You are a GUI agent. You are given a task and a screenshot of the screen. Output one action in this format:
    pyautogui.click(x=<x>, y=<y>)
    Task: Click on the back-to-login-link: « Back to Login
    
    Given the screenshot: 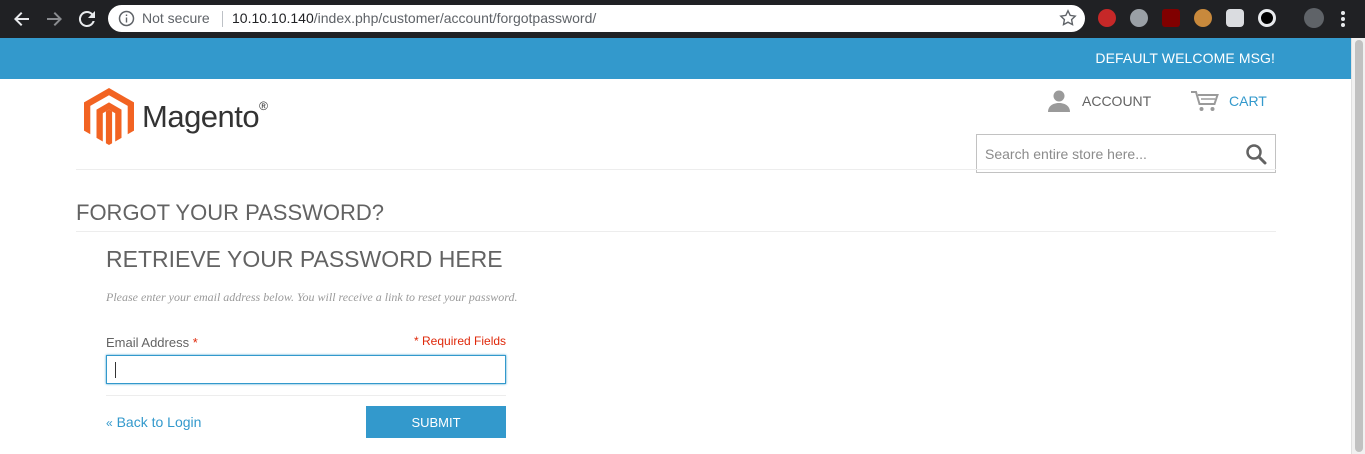 What is the action you would take?
    pyautogui.click(x=153, y=422)
    